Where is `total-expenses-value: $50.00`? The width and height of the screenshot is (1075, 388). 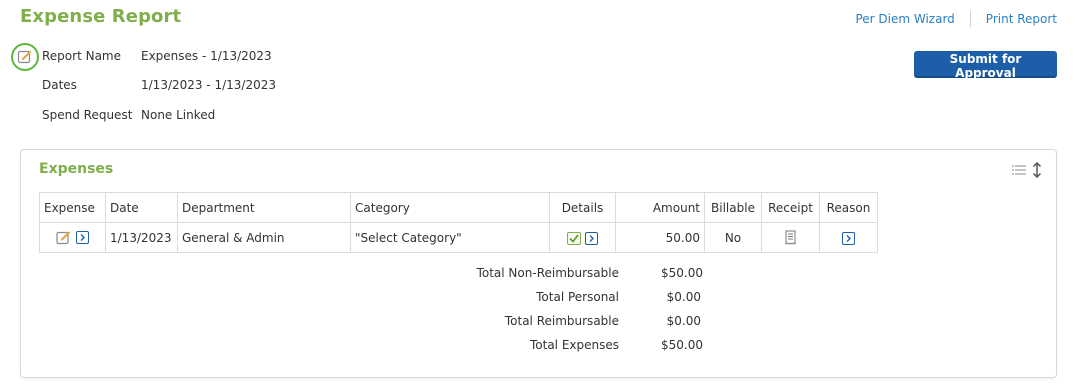 total-expenses-value: $50.00 is located at coordinates (682, 345).